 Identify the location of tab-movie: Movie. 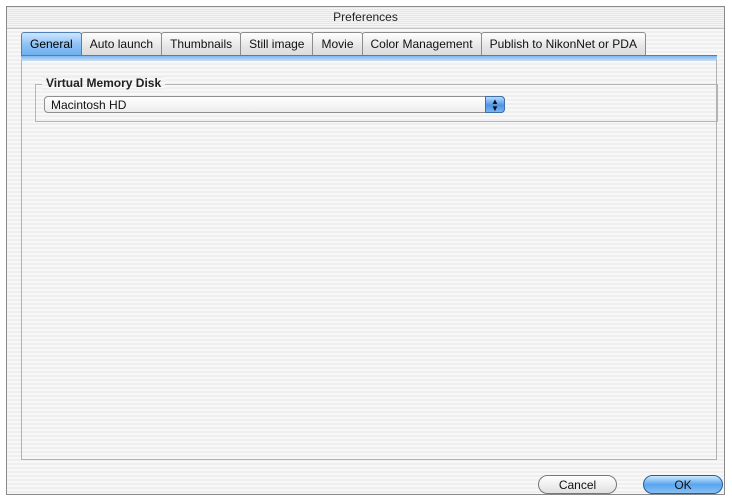
(337, 43).